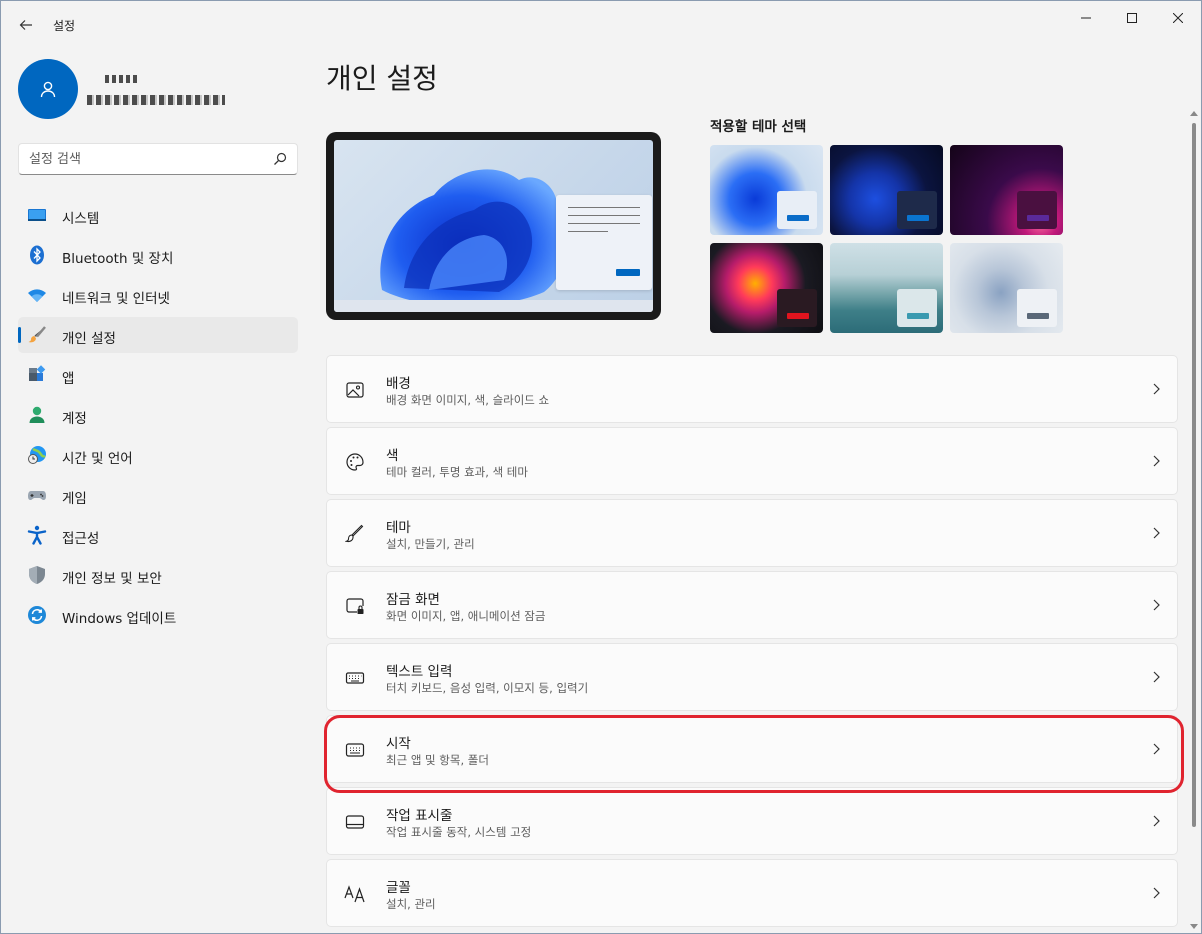  I want to click on scroll-thumb, so click(1194, 475).